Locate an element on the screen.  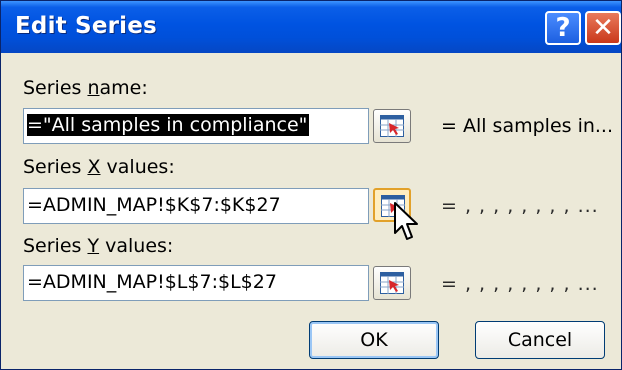
series-name-value: ="All samples in compliance" is located at coordinates (168, 125).